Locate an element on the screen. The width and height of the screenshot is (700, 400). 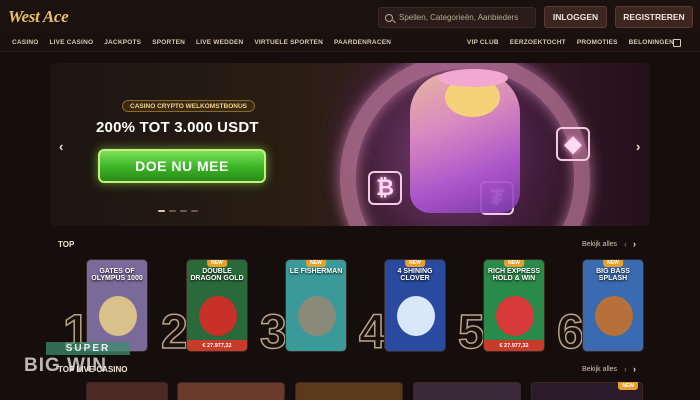
game-card: NEW DOUBLE DRAGON GOLD € 27.977,32 is located at coordinates (217, 305).